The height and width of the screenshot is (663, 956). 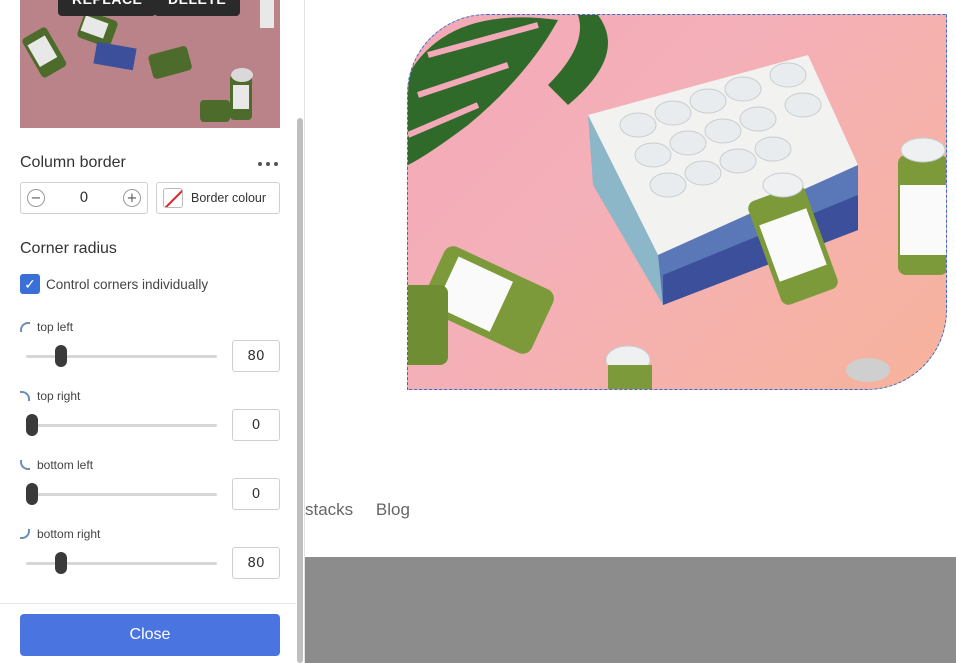 I want to click on nav-link-blog: Blog, so click(x=393, y=509).